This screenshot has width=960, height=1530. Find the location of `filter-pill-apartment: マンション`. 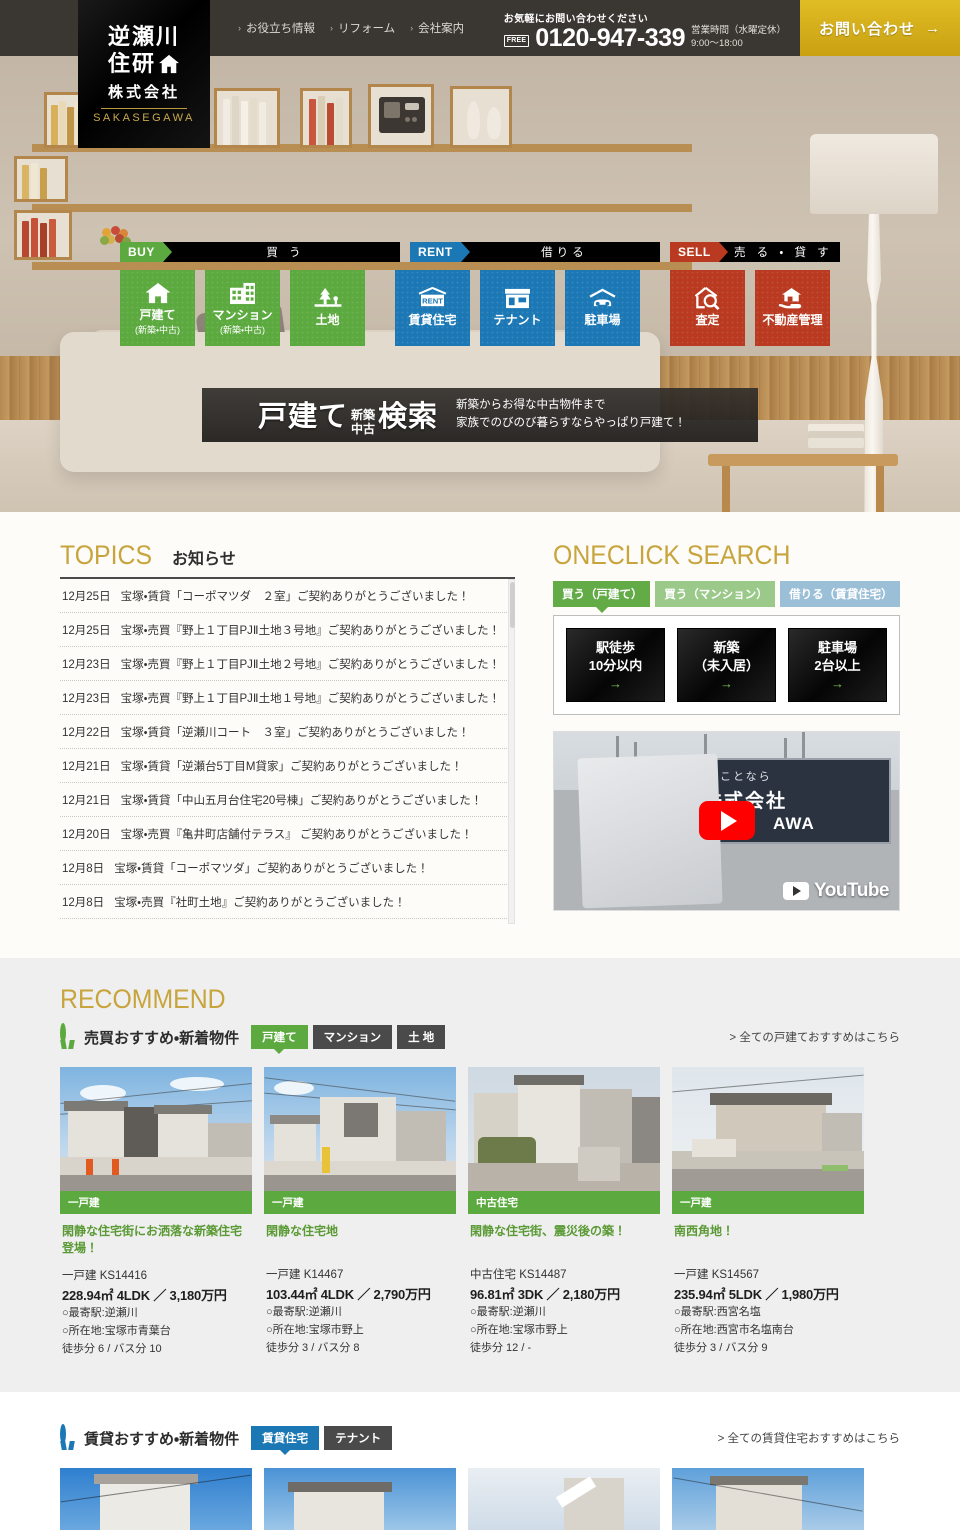

filter-pill-apartment: マンション is located at coordinates (352, 1037).